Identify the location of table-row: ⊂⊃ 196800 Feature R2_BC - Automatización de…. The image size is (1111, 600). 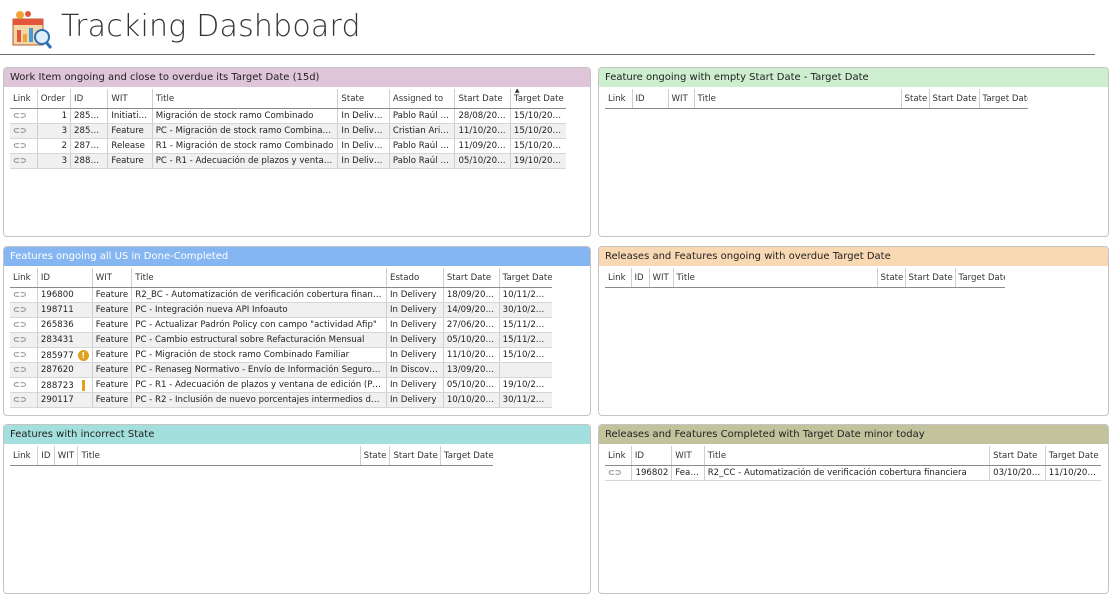
(281, 295).